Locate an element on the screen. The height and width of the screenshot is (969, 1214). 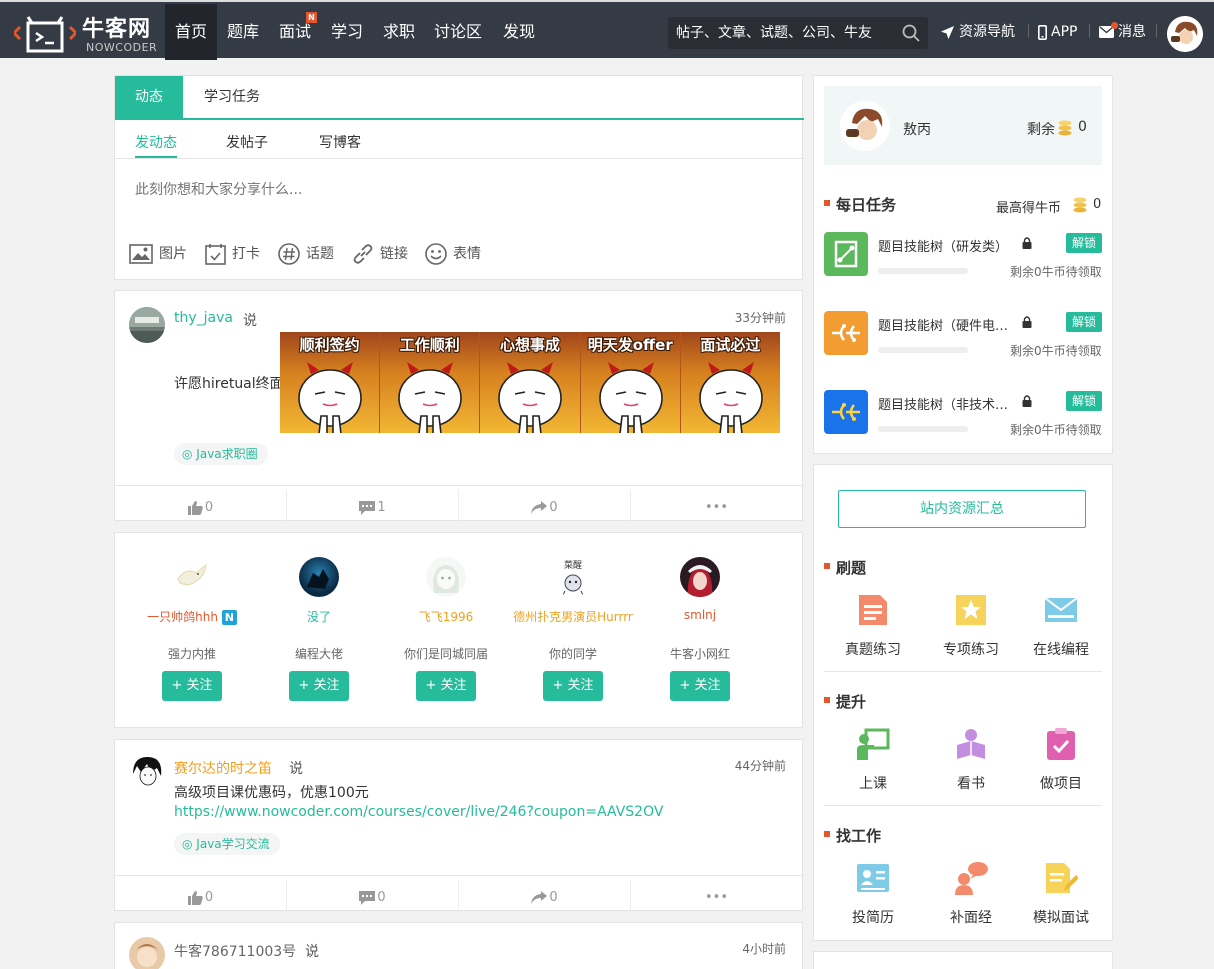
nav-discover: 发现 is located at coordinates (519, 32).